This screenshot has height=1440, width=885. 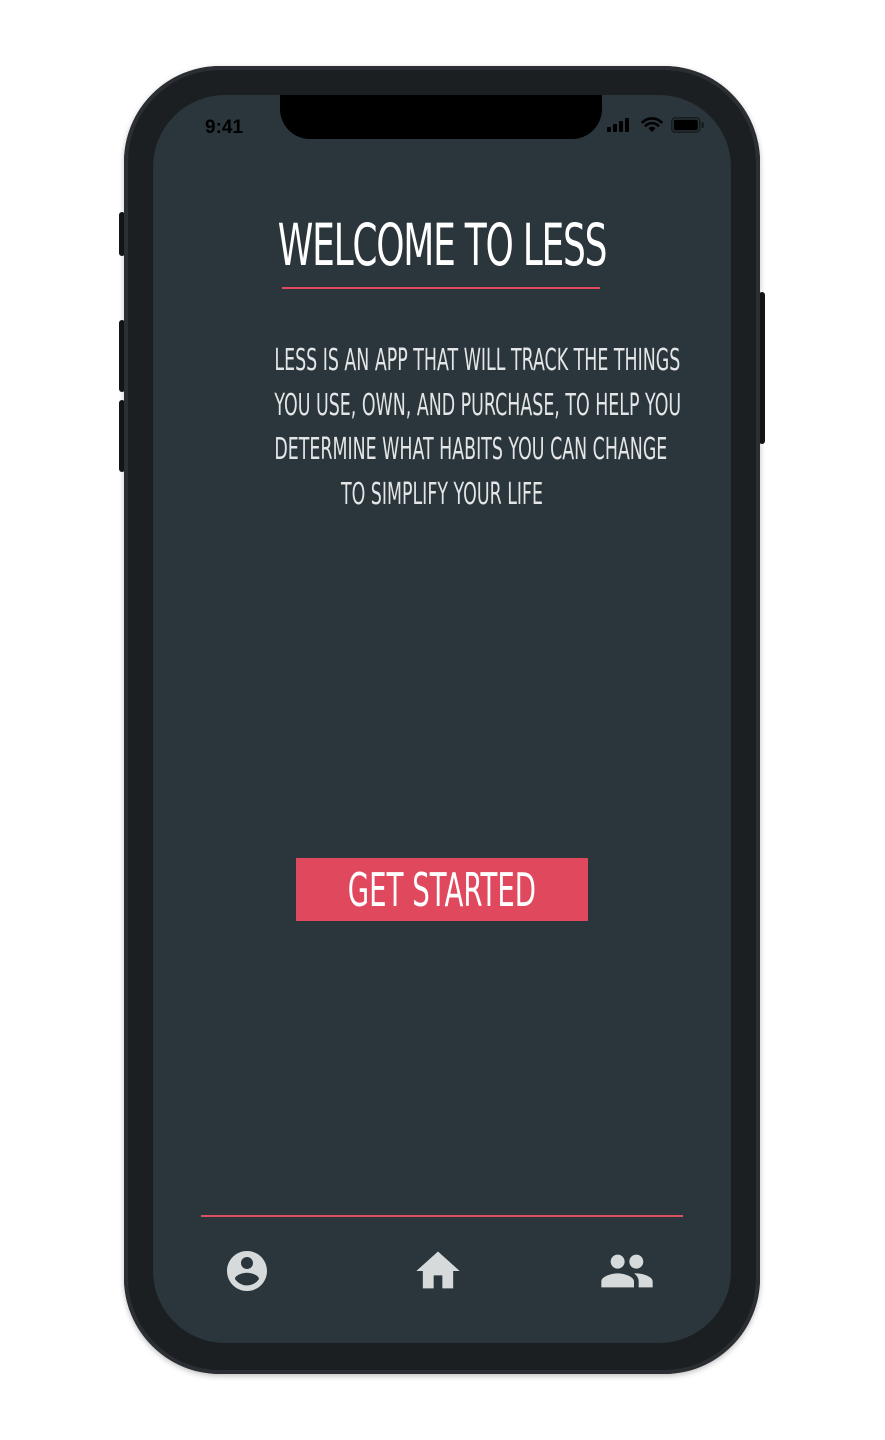 I want to click on description-line: DETERMINE WHAT HABITS YOU CAN CHANGE, so click(x=471, y=449).